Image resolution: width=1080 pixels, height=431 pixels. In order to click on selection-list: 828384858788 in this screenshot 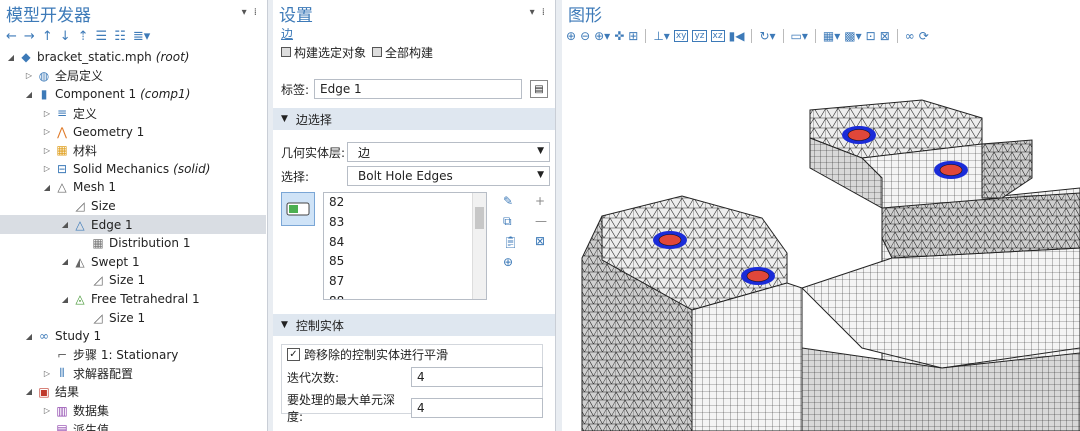, I will do `click(405, 246)`.